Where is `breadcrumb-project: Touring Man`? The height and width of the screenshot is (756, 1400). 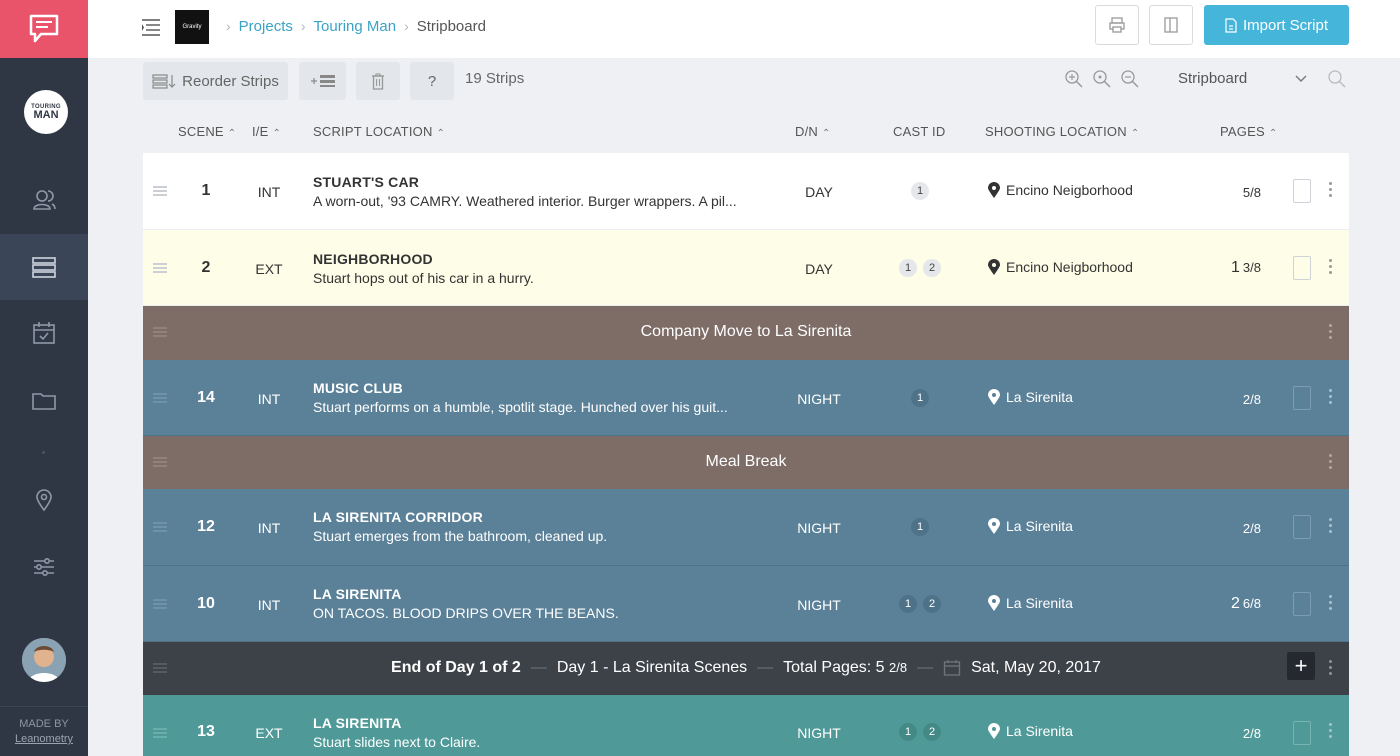
breadcrumb-project: Touring Man is located at coordinates (355, 26).